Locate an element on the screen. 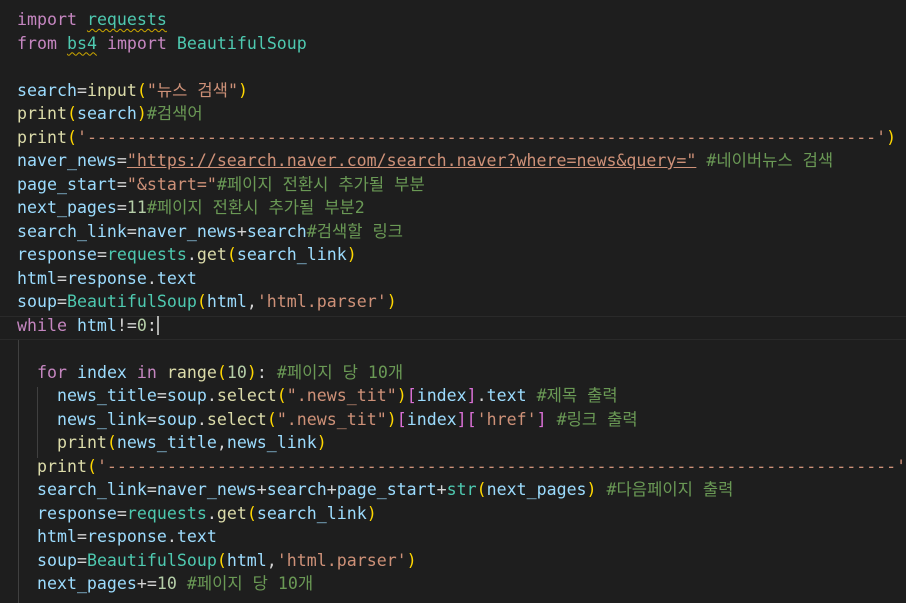 The image size is (906, 603). code-line: next_pages=11#페이지 전환시 추가될 부분2 is located at coordinates (453, 208).